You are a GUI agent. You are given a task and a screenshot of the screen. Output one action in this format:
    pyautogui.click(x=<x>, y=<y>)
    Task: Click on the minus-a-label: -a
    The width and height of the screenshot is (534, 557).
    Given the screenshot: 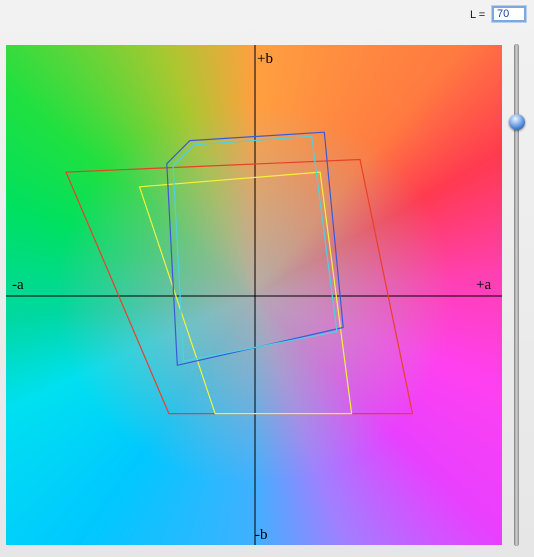 What is the action you would take?
    pyautogui.click(x=18, y=285)
    